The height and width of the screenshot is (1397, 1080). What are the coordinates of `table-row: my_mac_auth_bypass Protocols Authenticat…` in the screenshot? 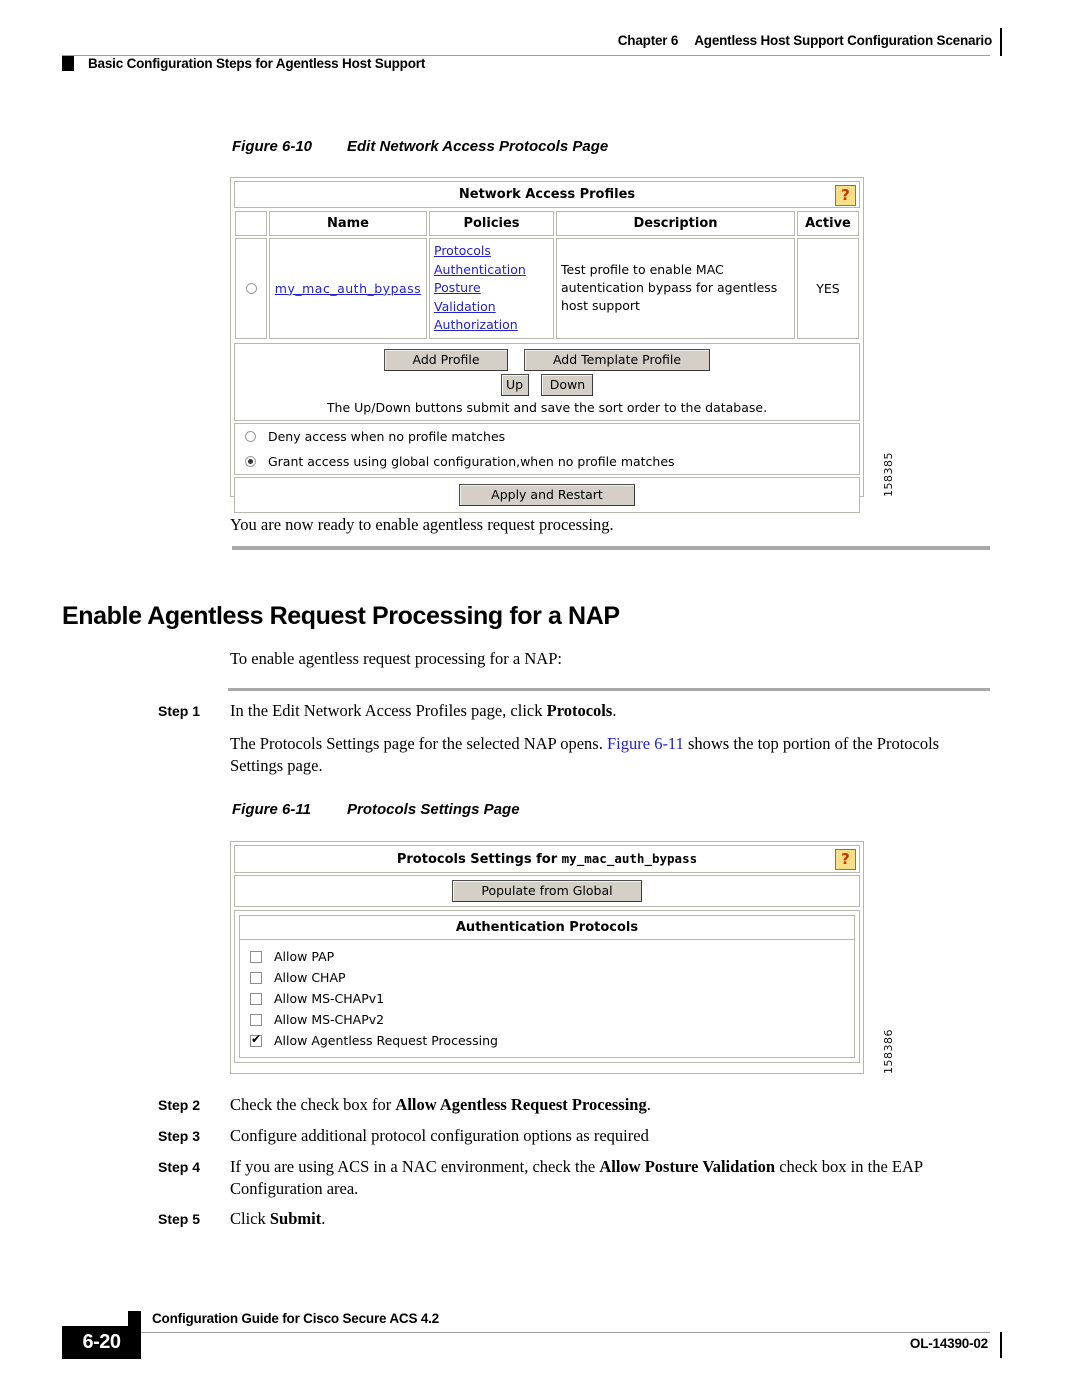 It's located at (547, 288).